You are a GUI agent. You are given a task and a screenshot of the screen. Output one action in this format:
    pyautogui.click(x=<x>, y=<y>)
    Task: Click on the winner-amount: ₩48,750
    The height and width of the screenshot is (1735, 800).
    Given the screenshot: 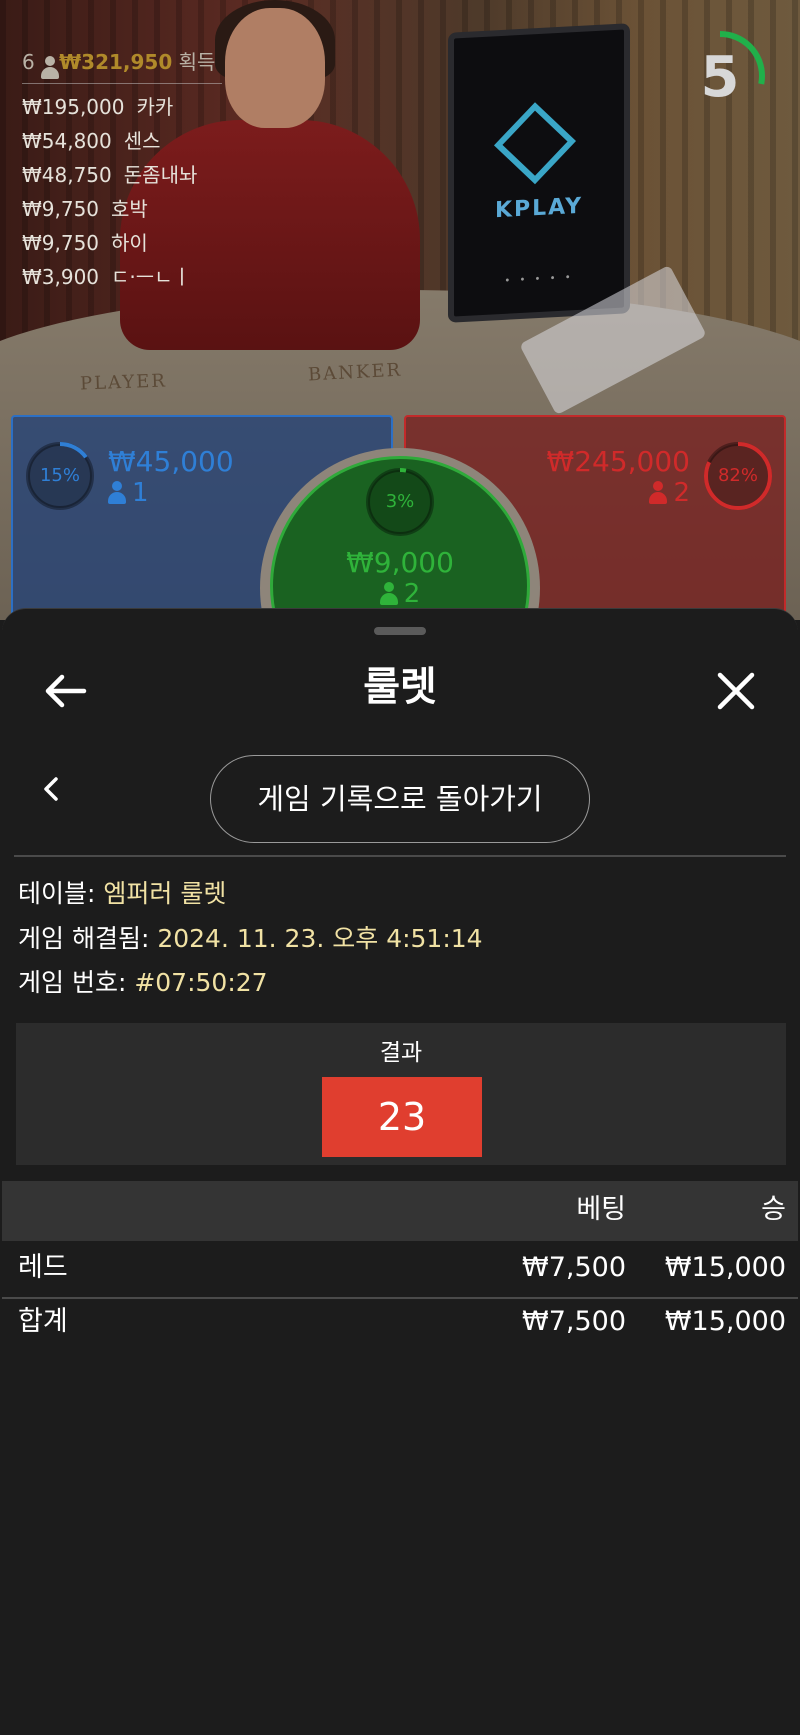 What is the action you would take?
    pyautogui.click(x=67, y=175)
    